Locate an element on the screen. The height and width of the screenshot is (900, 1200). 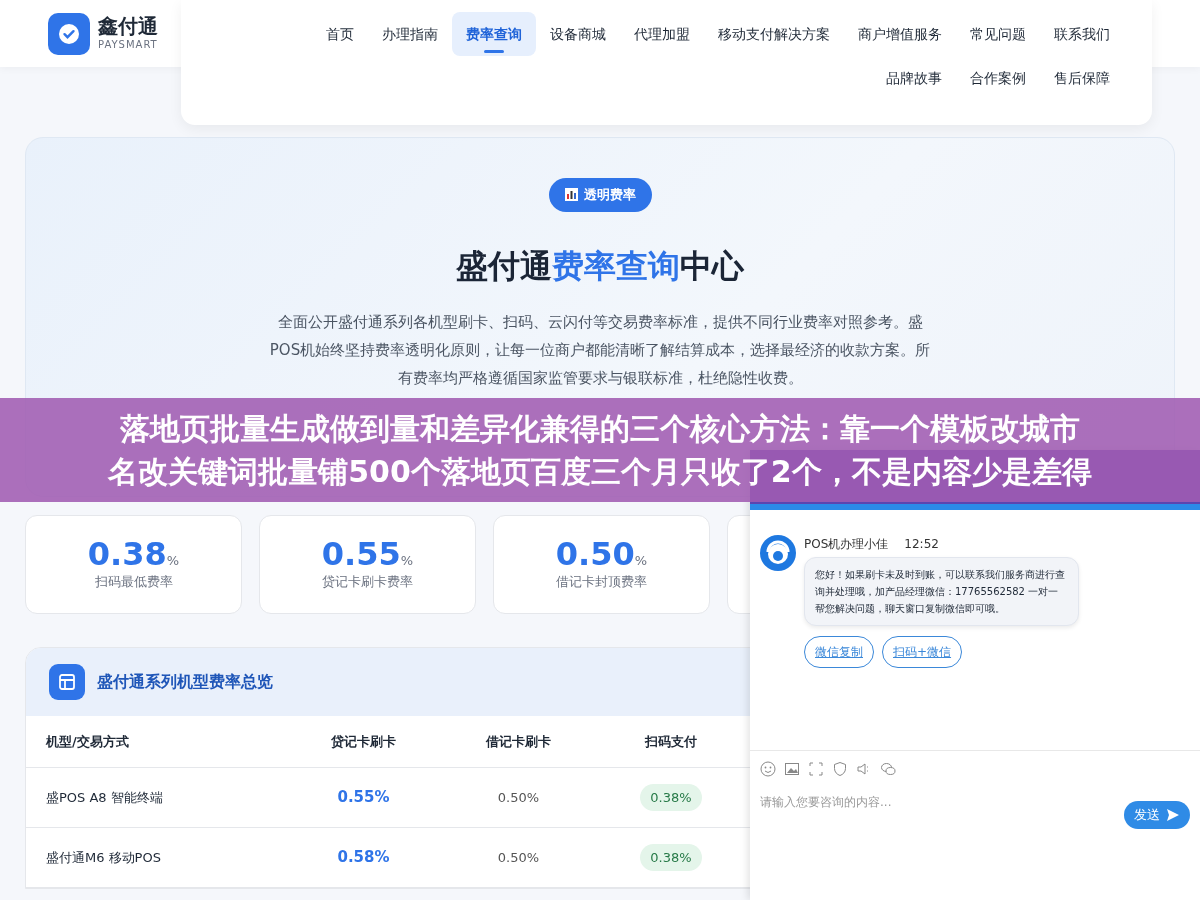
table-title: 盛付通系列机型费率总览 is located at coordinates (185, 682).